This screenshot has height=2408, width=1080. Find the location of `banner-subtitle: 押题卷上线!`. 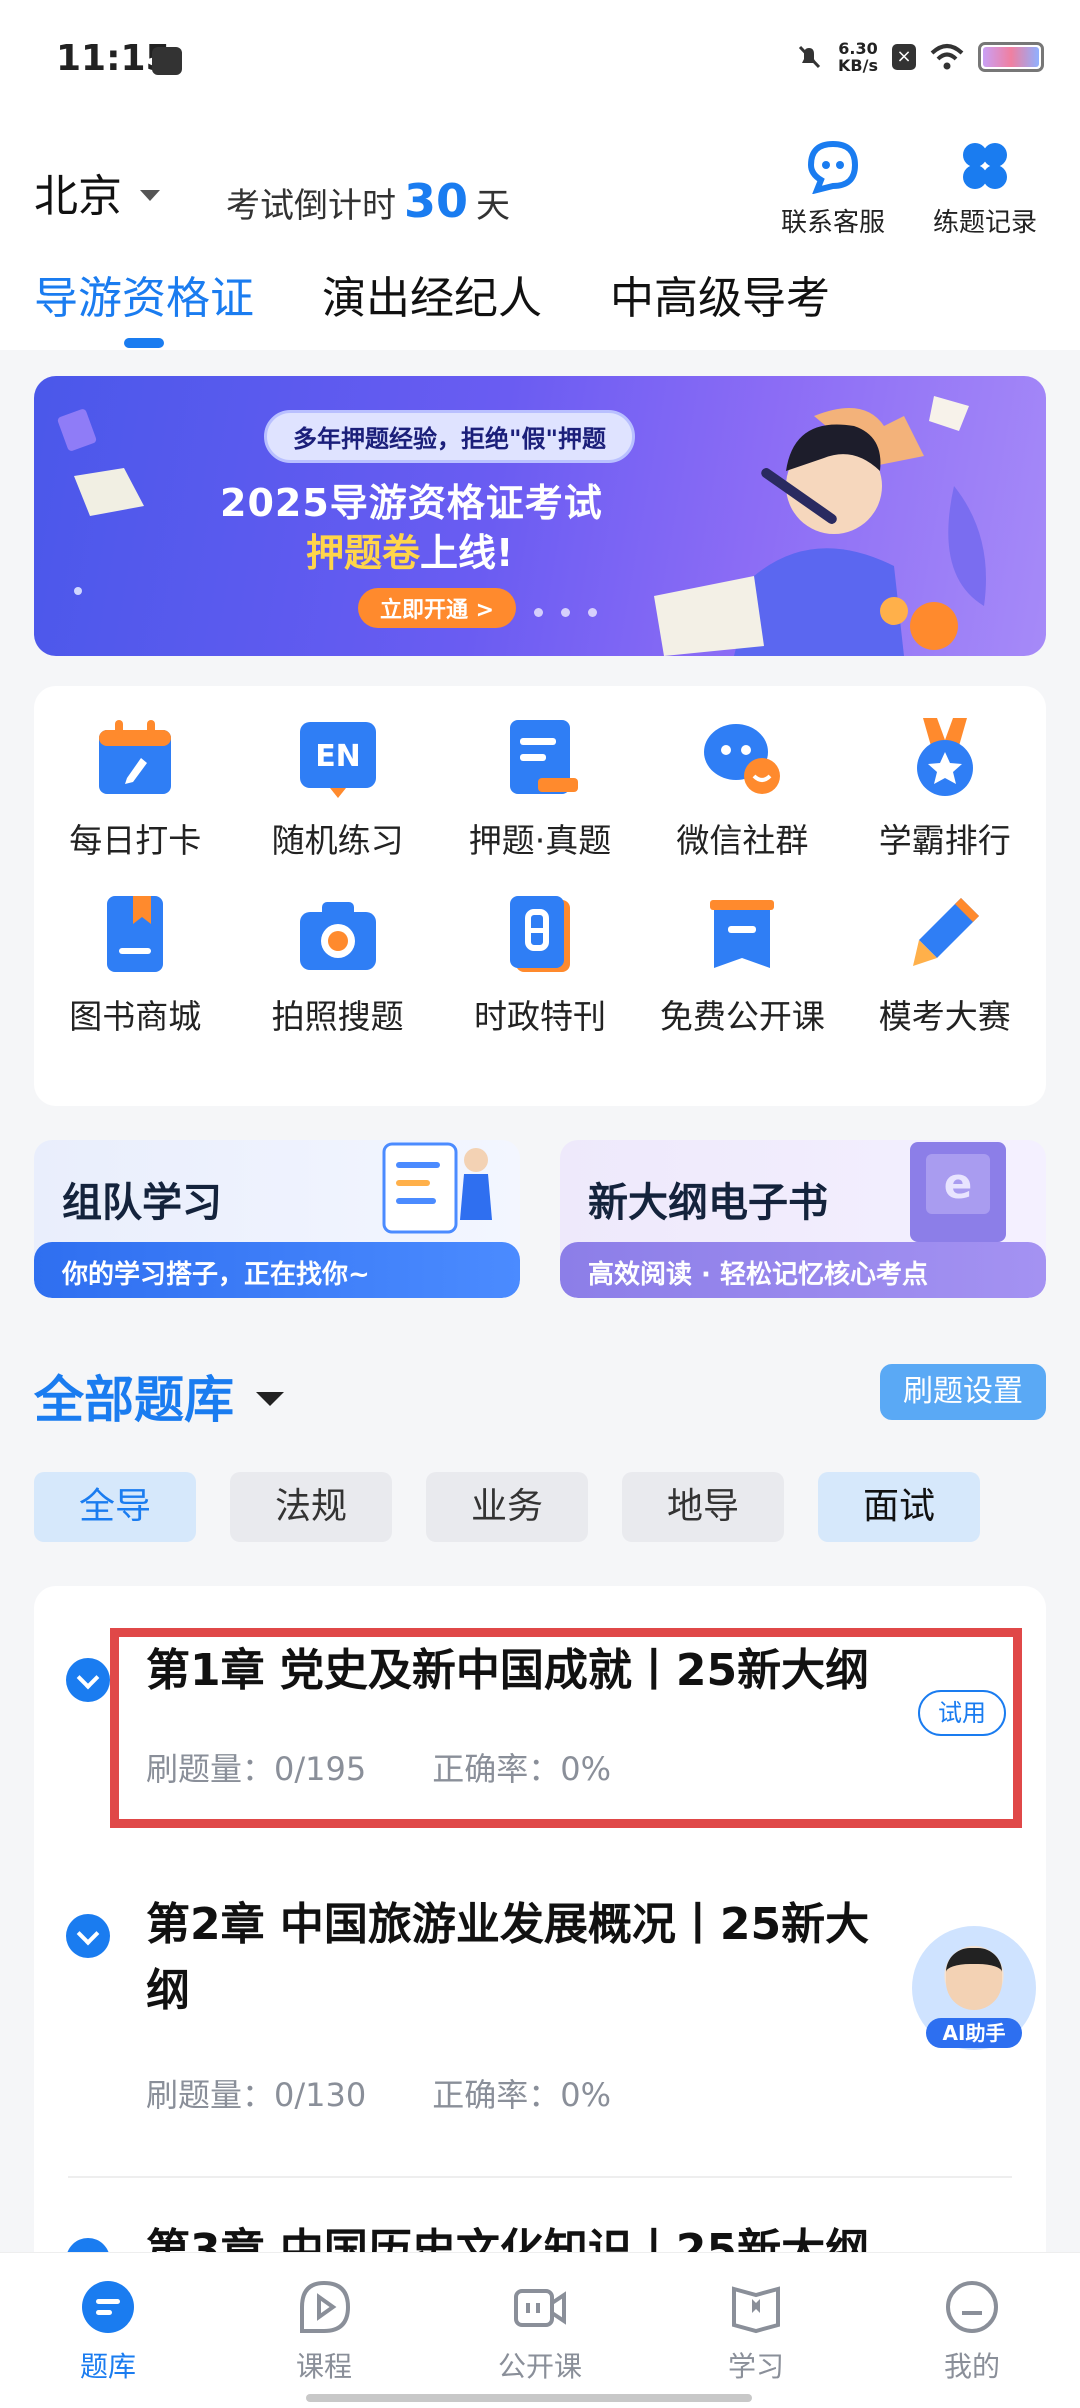

banner-subtitle: 押题卷上线! is located at coordinates (410, 553).